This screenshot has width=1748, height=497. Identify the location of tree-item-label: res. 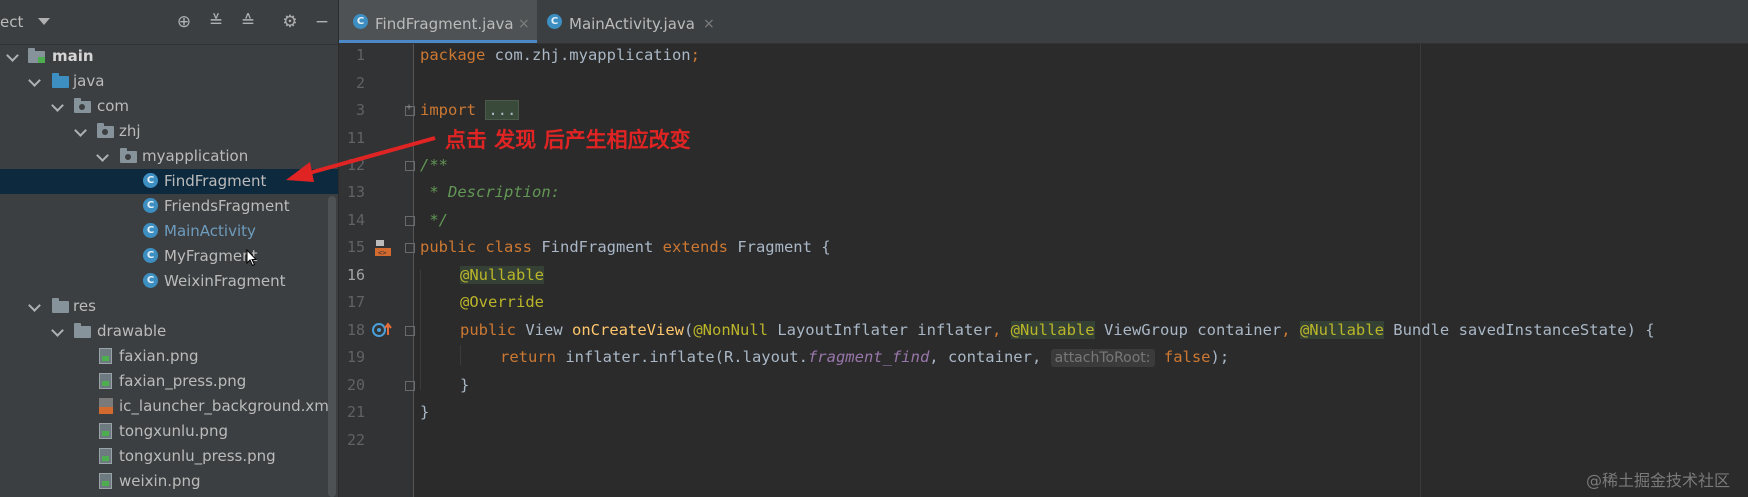
(84, 306).